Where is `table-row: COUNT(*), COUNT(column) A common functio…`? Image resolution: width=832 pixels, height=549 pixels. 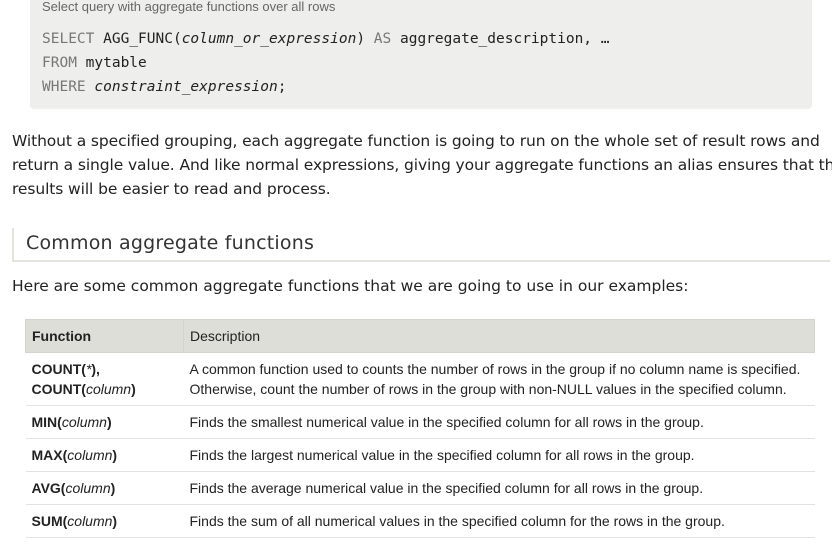 table-row: COUNT(*), COUNT(column) A common functio… is located at coordinates (420, 379).